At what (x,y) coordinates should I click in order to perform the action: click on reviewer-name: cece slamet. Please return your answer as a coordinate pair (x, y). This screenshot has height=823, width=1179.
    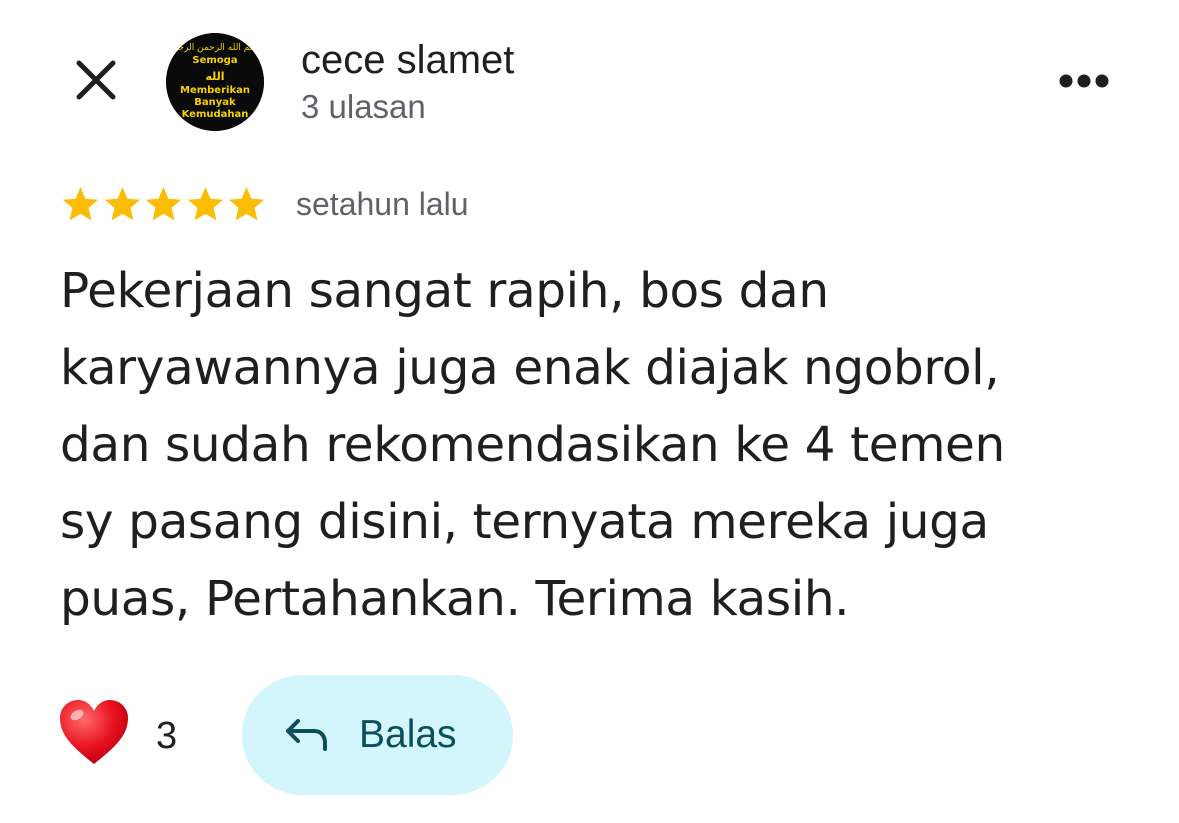
    Looking at the image, I should click on (407, 60).